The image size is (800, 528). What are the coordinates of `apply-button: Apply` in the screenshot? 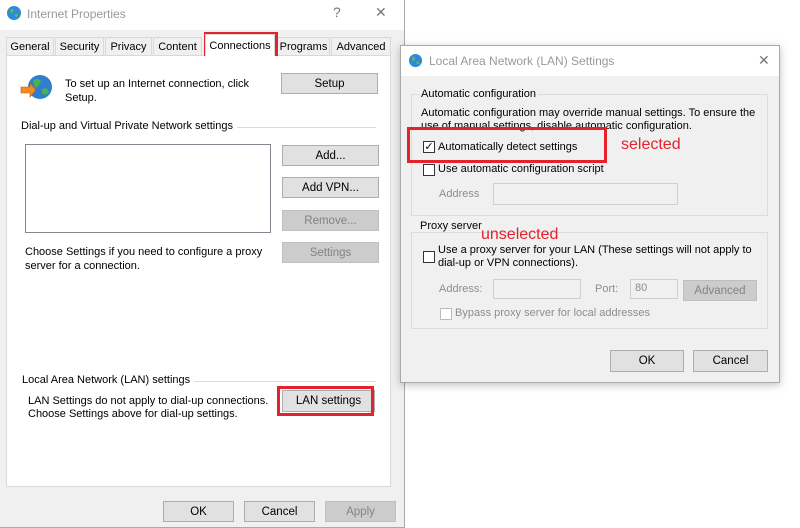 It's located at (360, 511).